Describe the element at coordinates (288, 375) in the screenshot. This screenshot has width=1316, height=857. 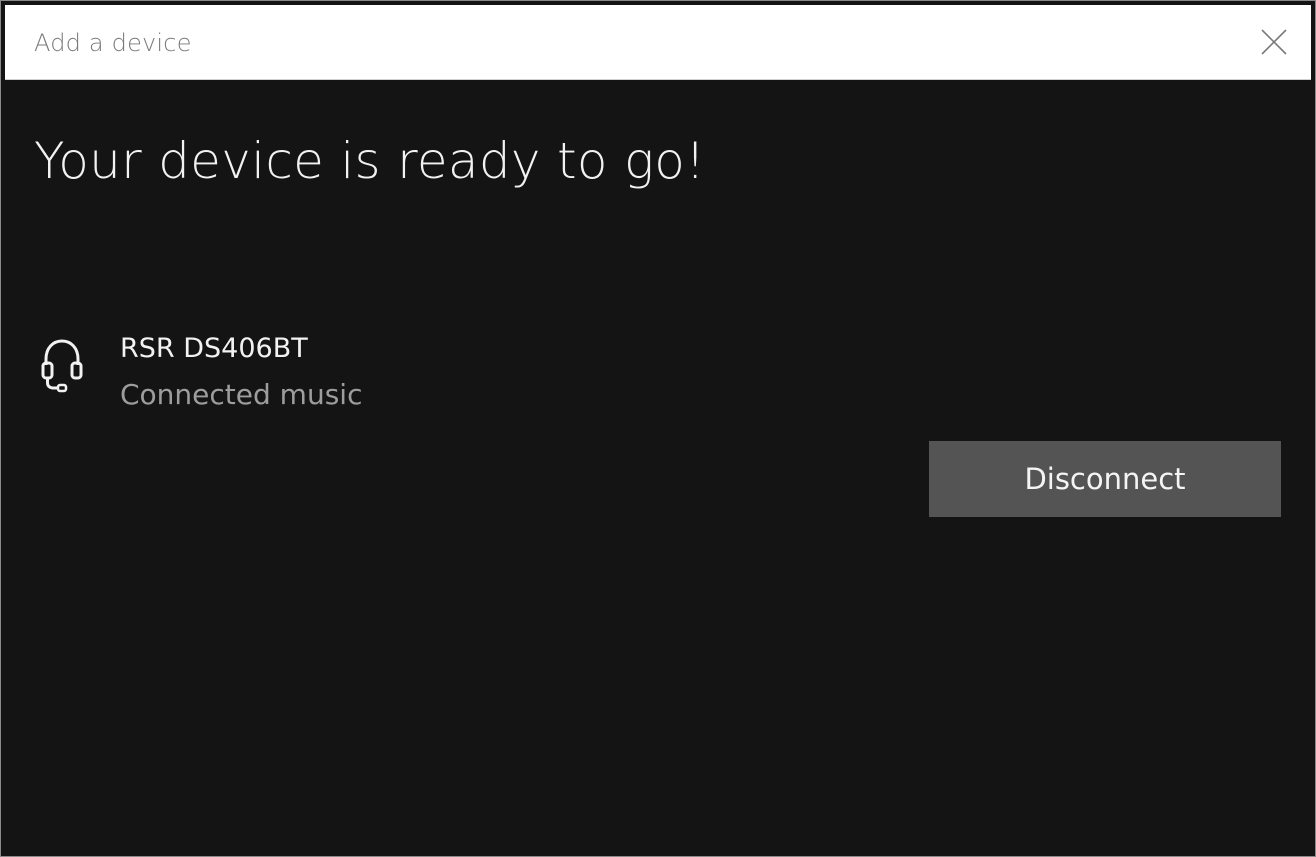
I see `device-item: RSR DS406BT Connected music` at that location.